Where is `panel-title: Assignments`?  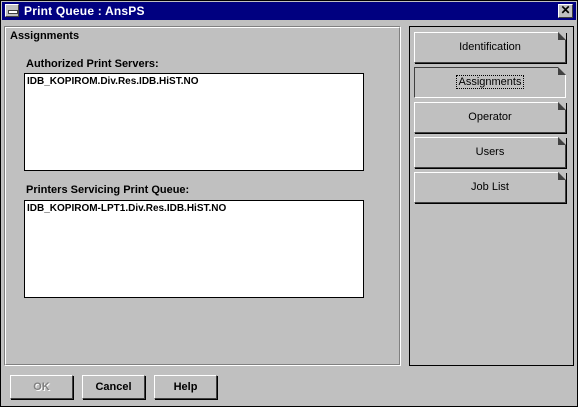
panel-title: Assignments is located at coordinates (45, 36).